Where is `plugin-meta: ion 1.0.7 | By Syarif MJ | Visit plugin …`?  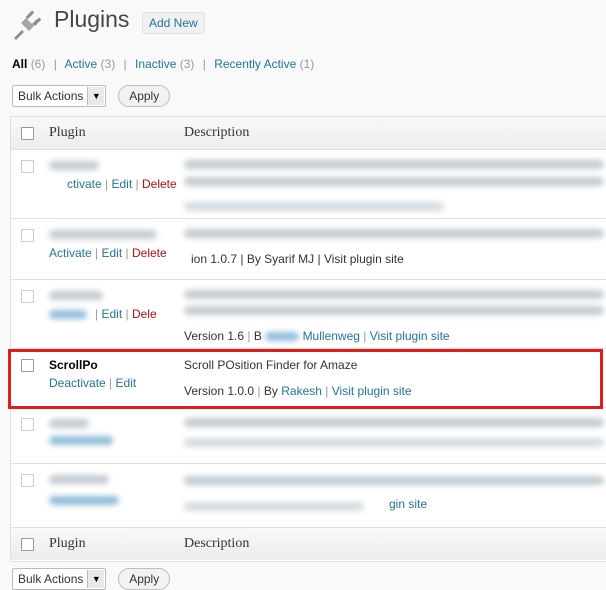
plugin-meta: ion 1.0.7 | By Syarif MJ | Visit plugin … is located at coordinates (297, 259).